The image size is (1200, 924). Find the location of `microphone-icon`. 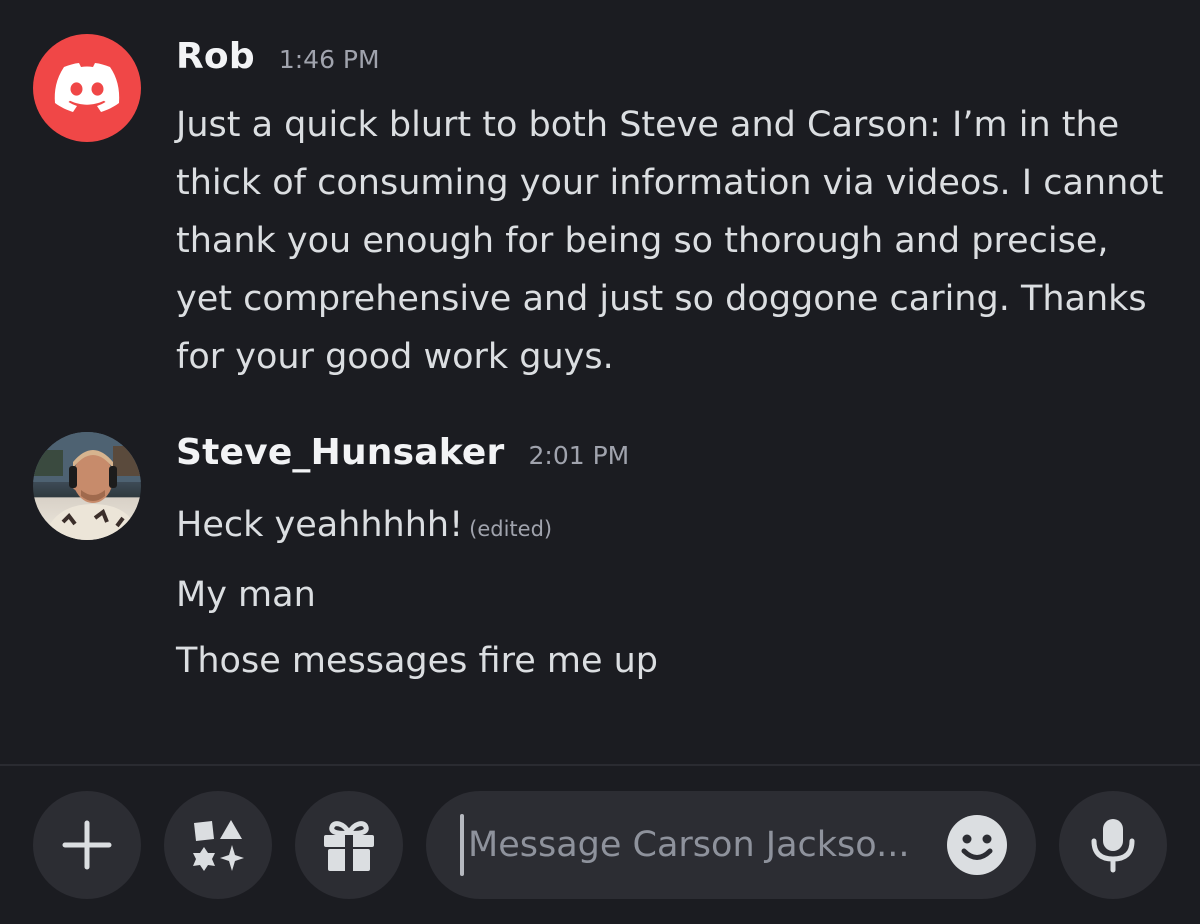

microphone-icon is located at coordinates (1113, 846).